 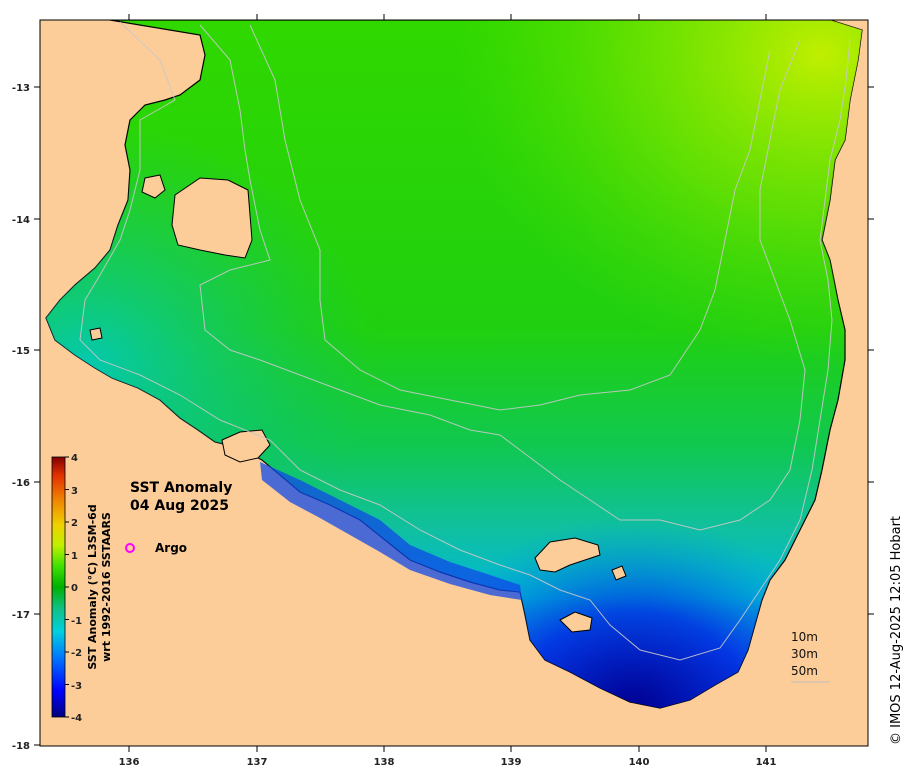 I want to click on colorbar-bar, so click(x=58, y=587).